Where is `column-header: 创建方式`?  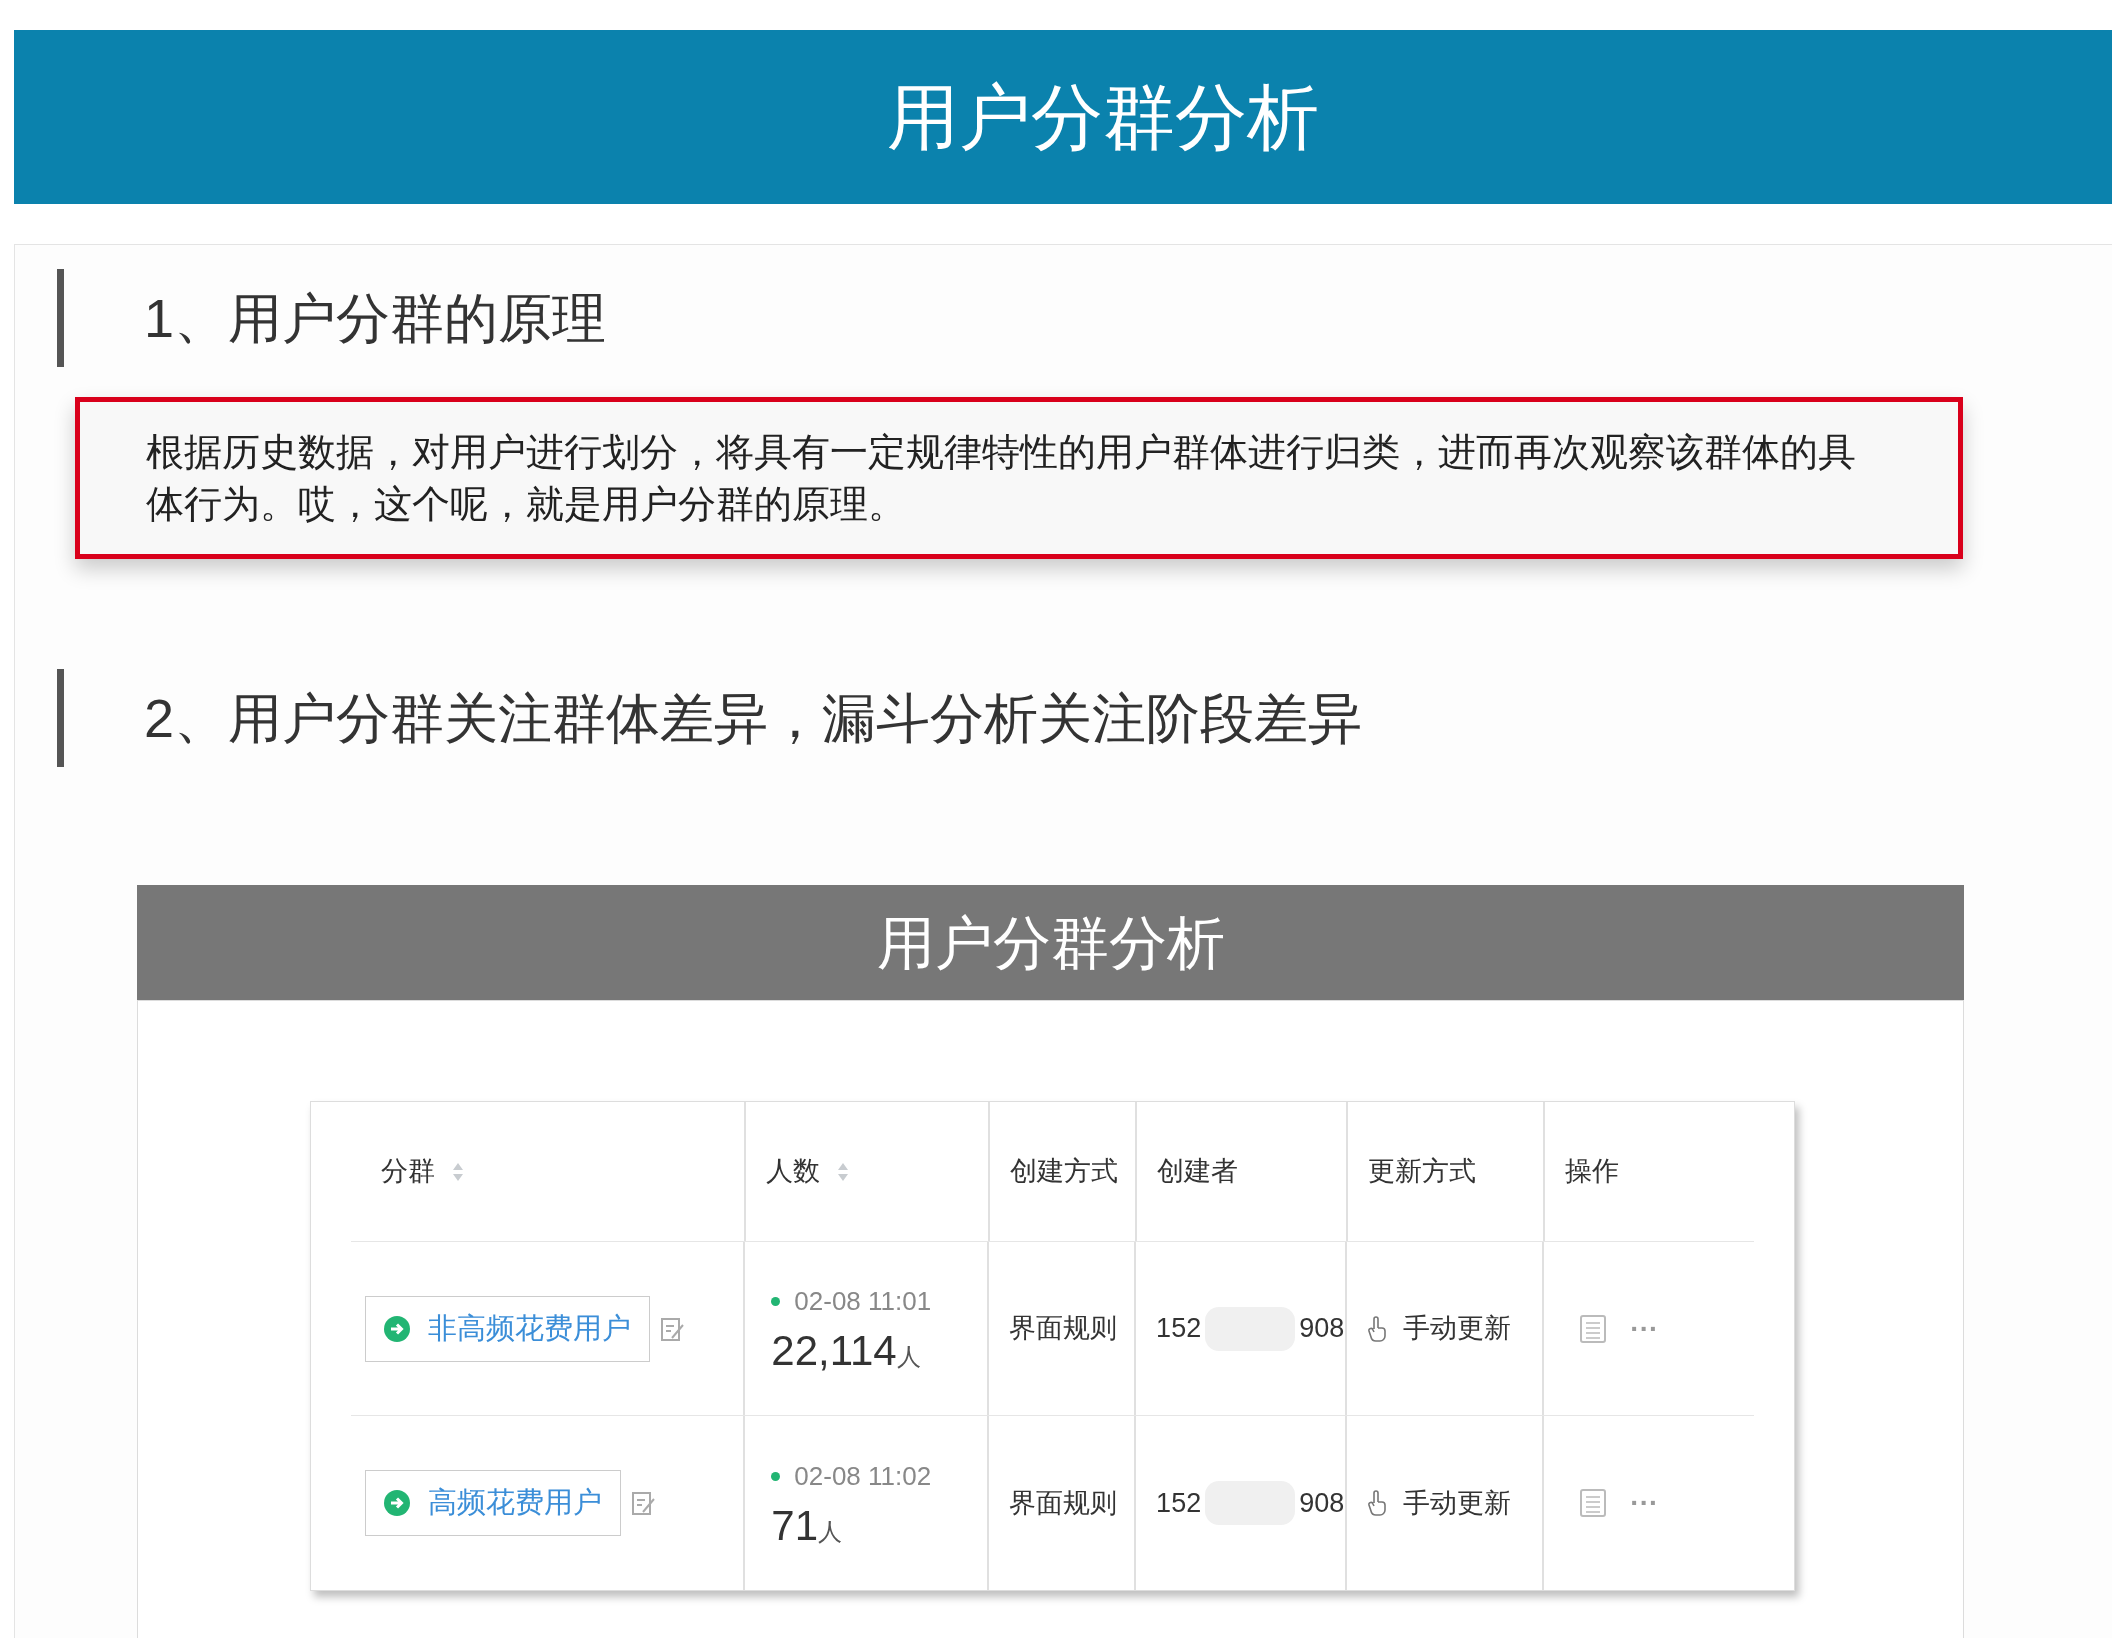
column-header: 创建方式 is located at coordinates (1064, 1172).